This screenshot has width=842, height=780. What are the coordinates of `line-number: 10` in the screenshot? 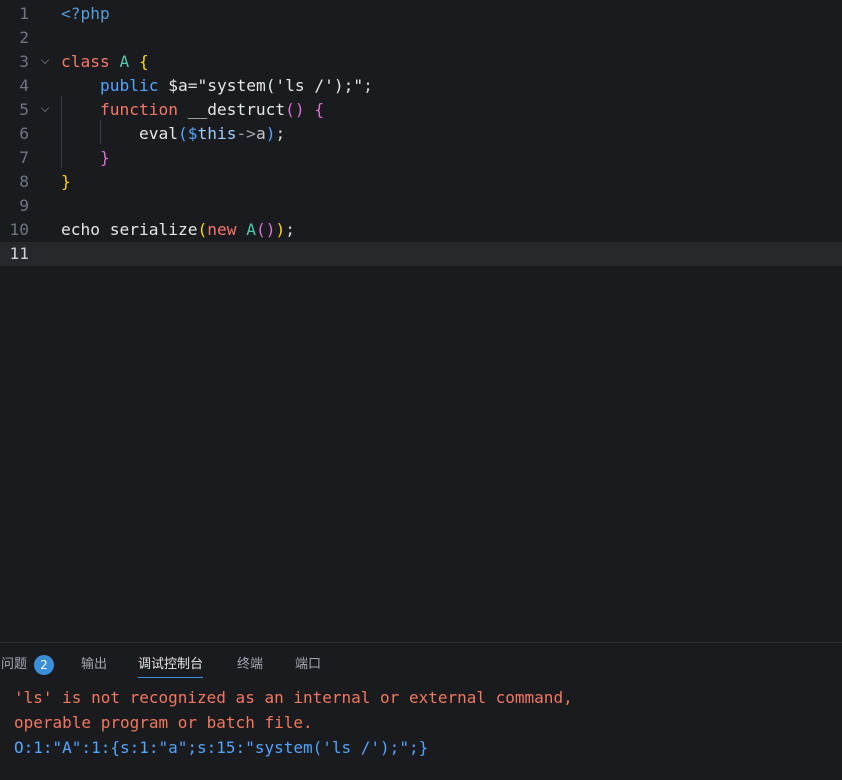 It's located at (19, 229).